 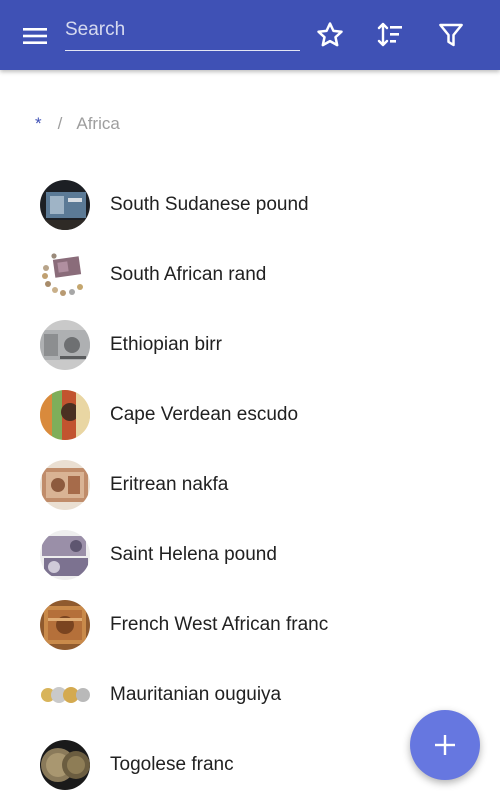 I want to click on list-item-saint-helena-pound: Saint Helena pound, so click(x=250, y=555).